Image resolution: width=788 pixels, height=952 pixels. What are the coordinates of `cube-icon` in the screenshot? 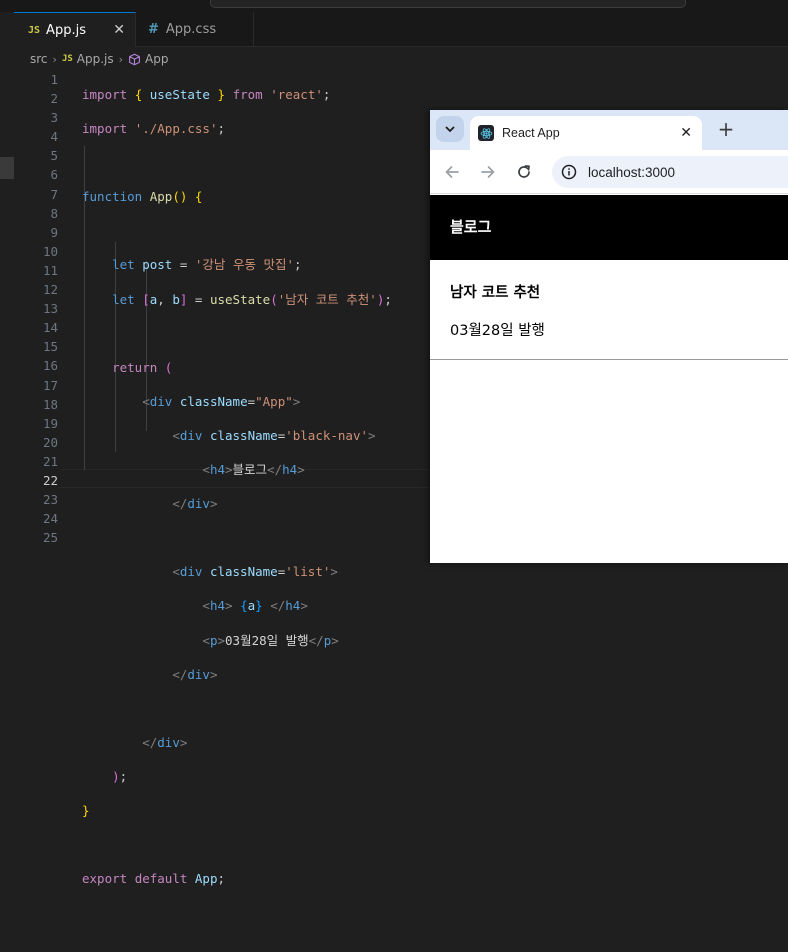 It's located at (134, 59).